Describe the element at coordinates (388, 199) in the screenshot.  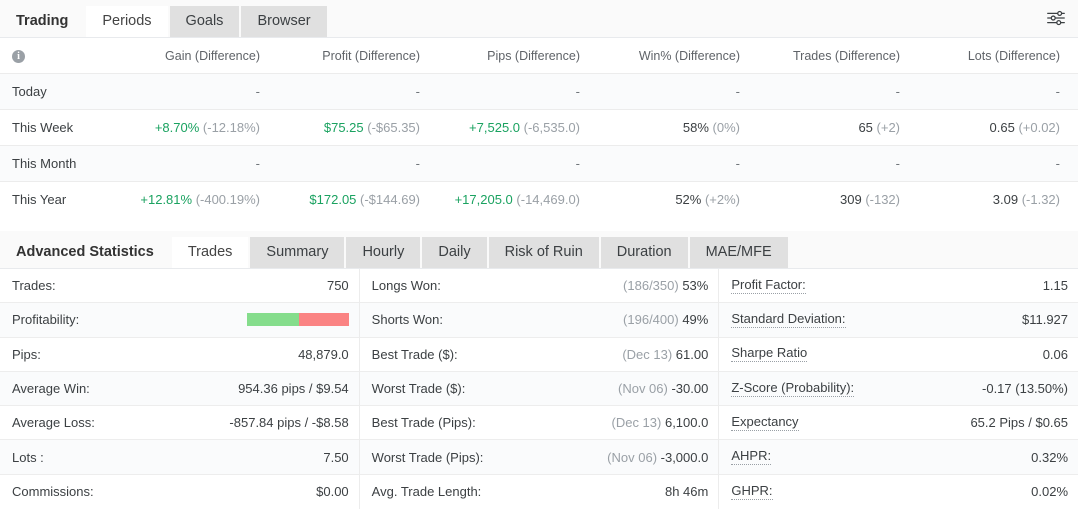
I see `cell-difference: (-$144.69)` at that location.